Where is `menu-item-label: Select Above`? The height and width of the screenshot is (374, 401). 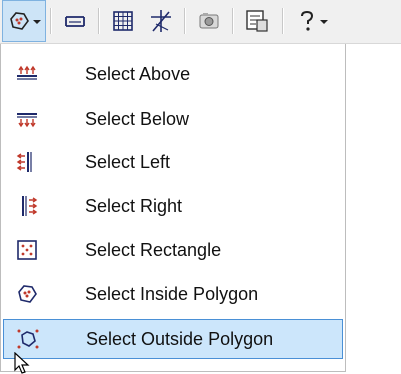
menu-item-label: Select Above is located at coordinates (138, 73).